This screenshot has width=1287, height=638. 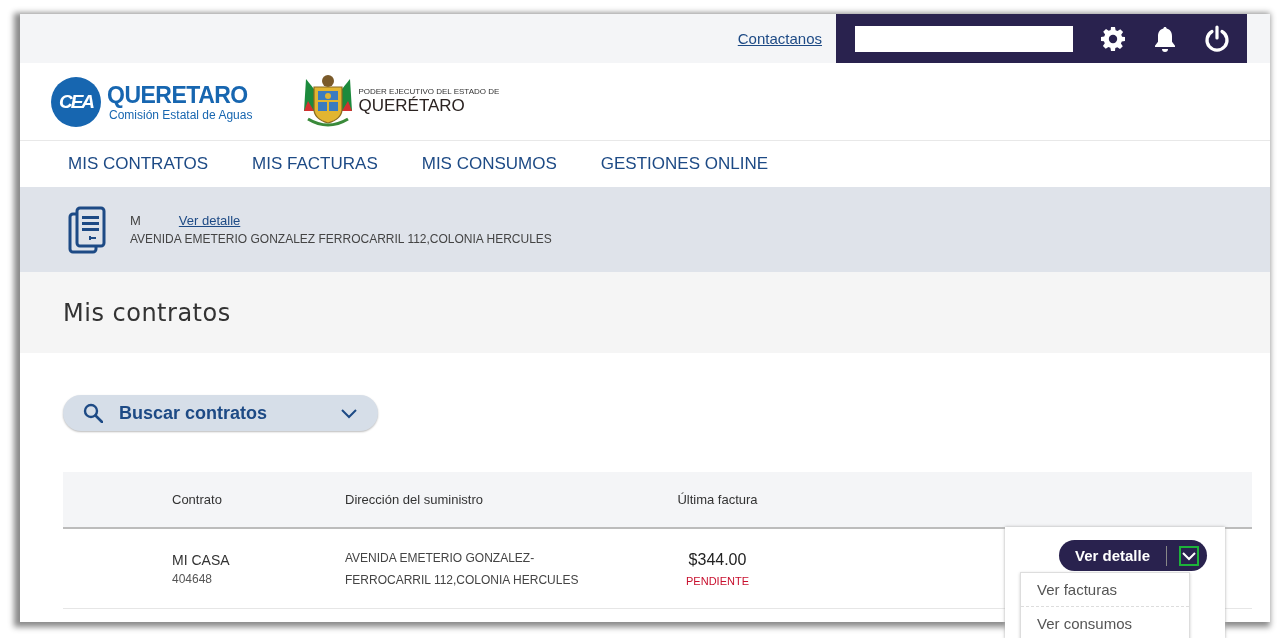 What do you see at coordinates (138, 164) in the screenshot?
I see `nav-link: MIS CONTRATOS` at bounding box center [138, 164].